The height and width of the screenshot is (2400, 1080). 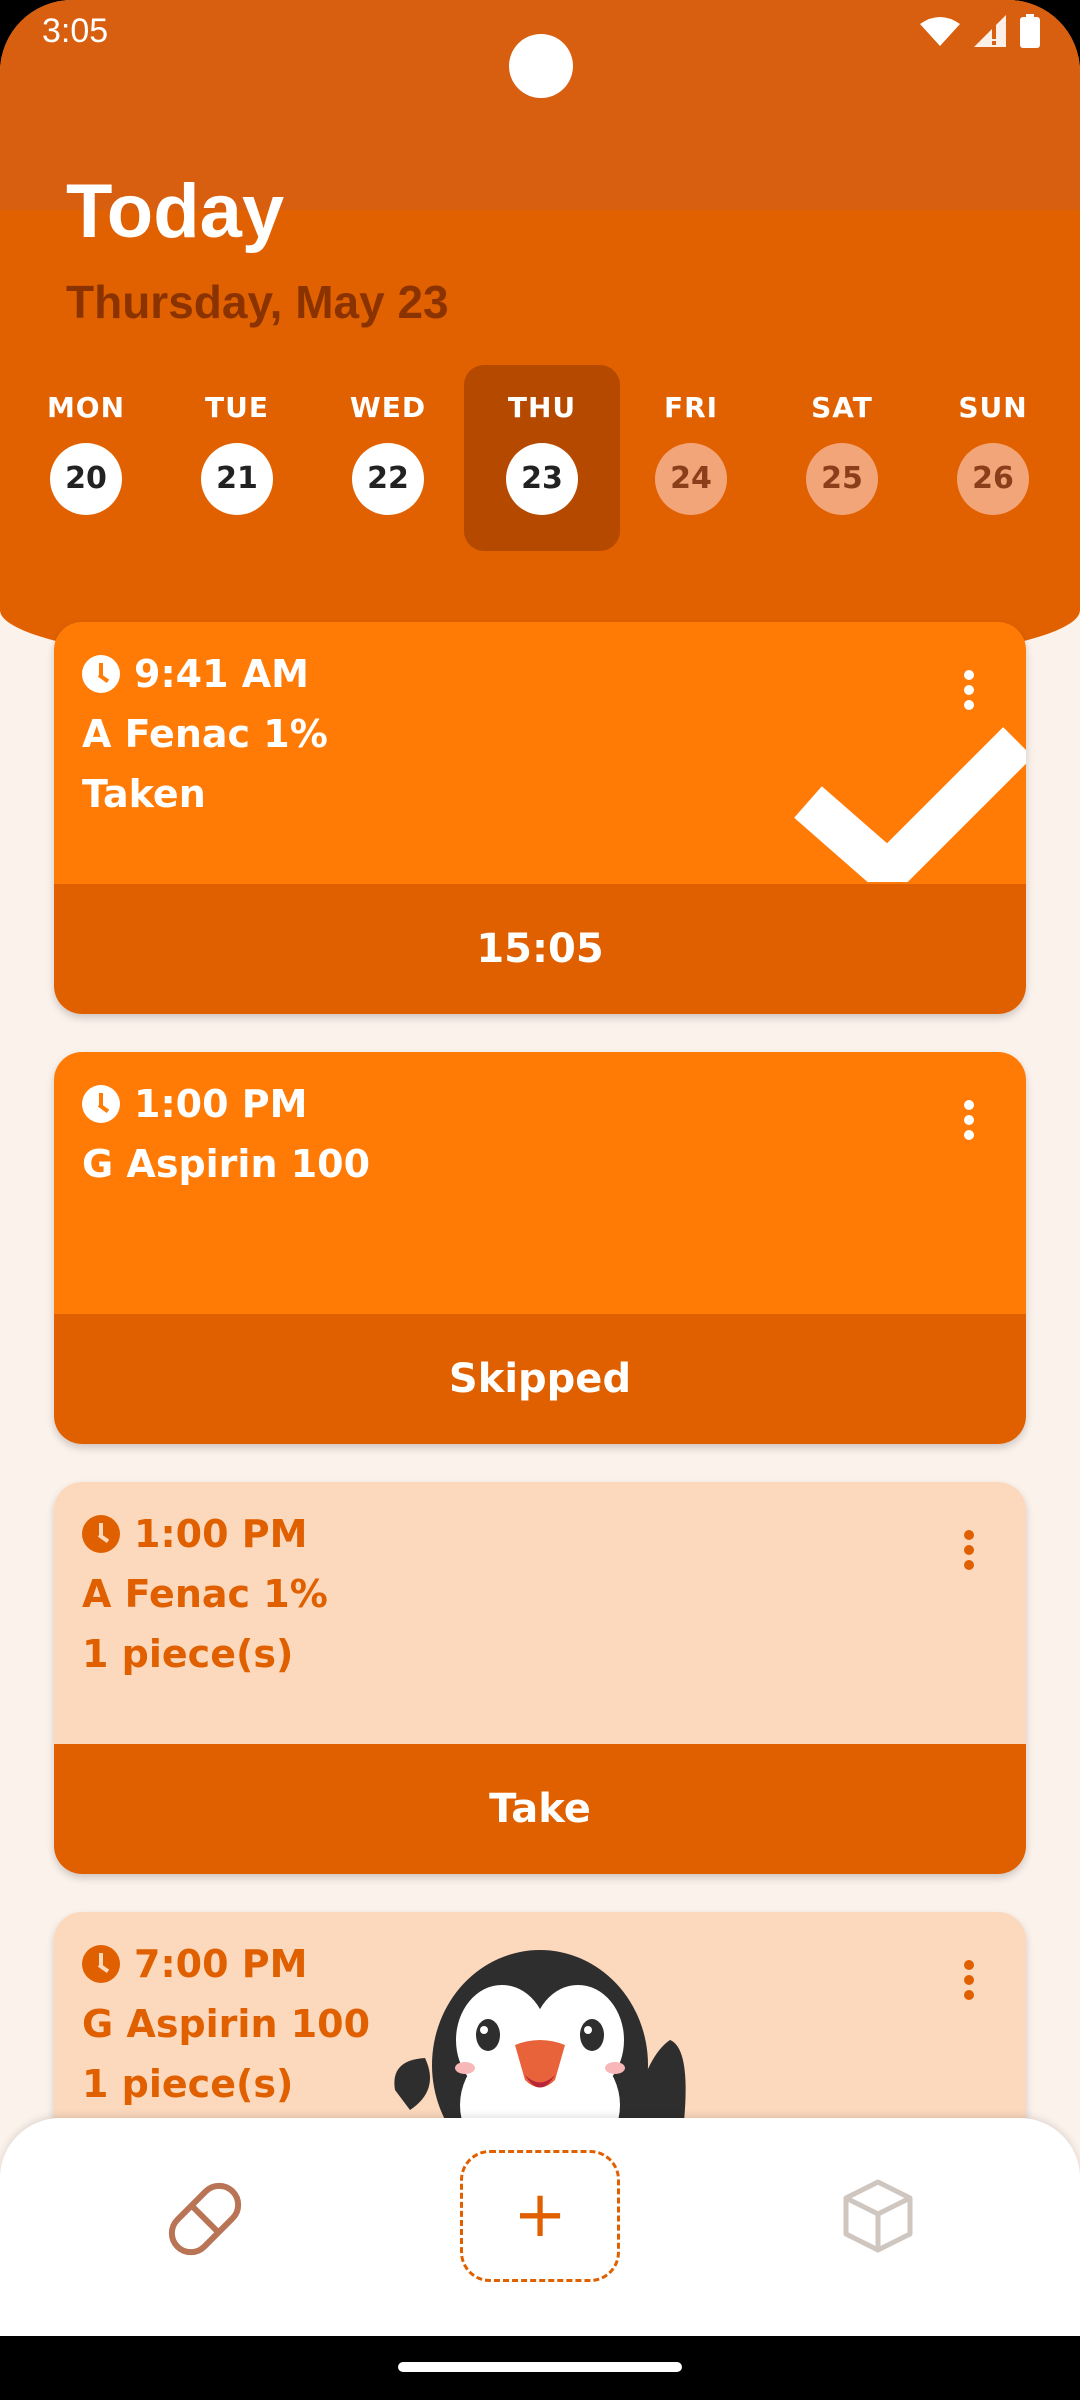 What do you see at coordinates (910, 804) in the screenshot?
I see `checkmark-icon` at bounding box center [910, 804].